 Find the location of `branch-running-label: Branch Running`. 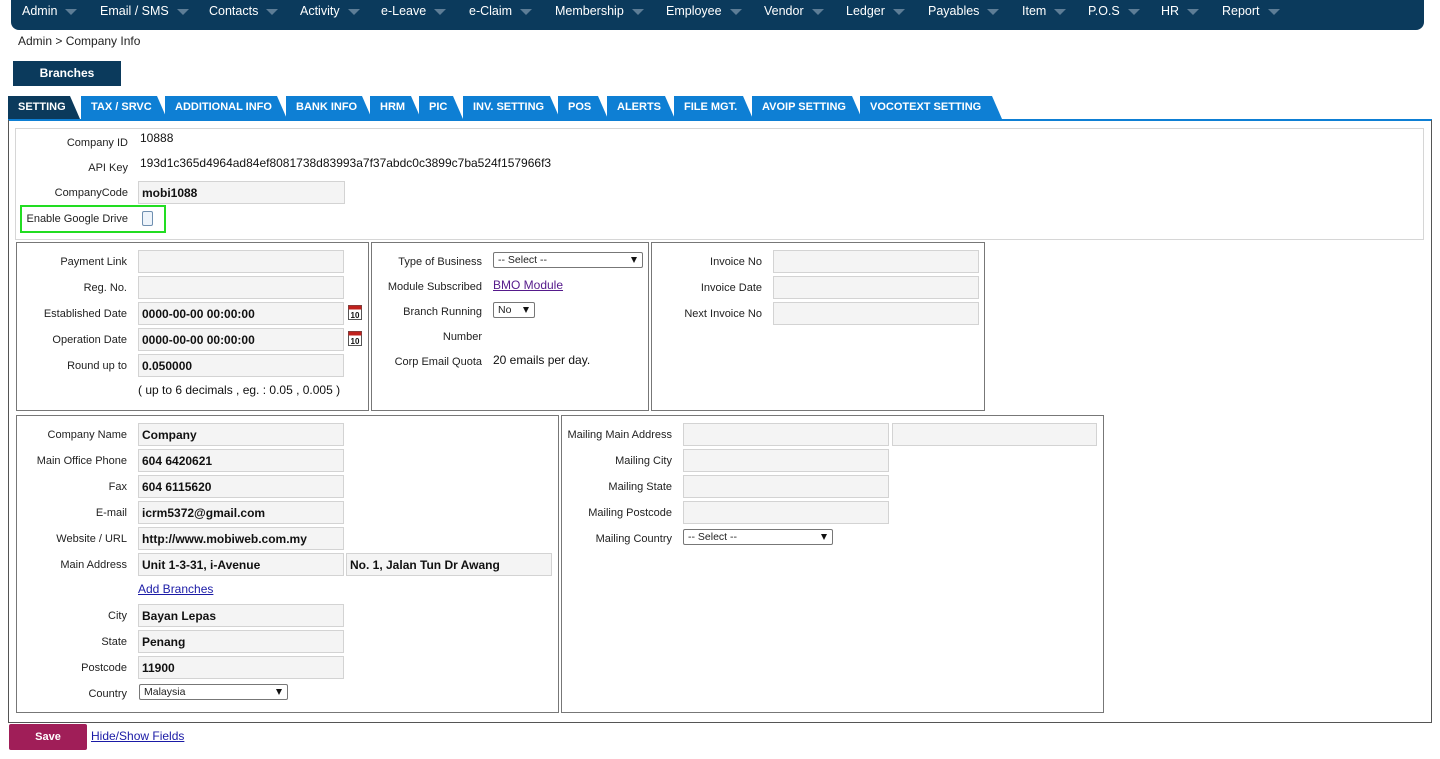

branch-running-label: Branch Running is located at coordinates (442, 312).